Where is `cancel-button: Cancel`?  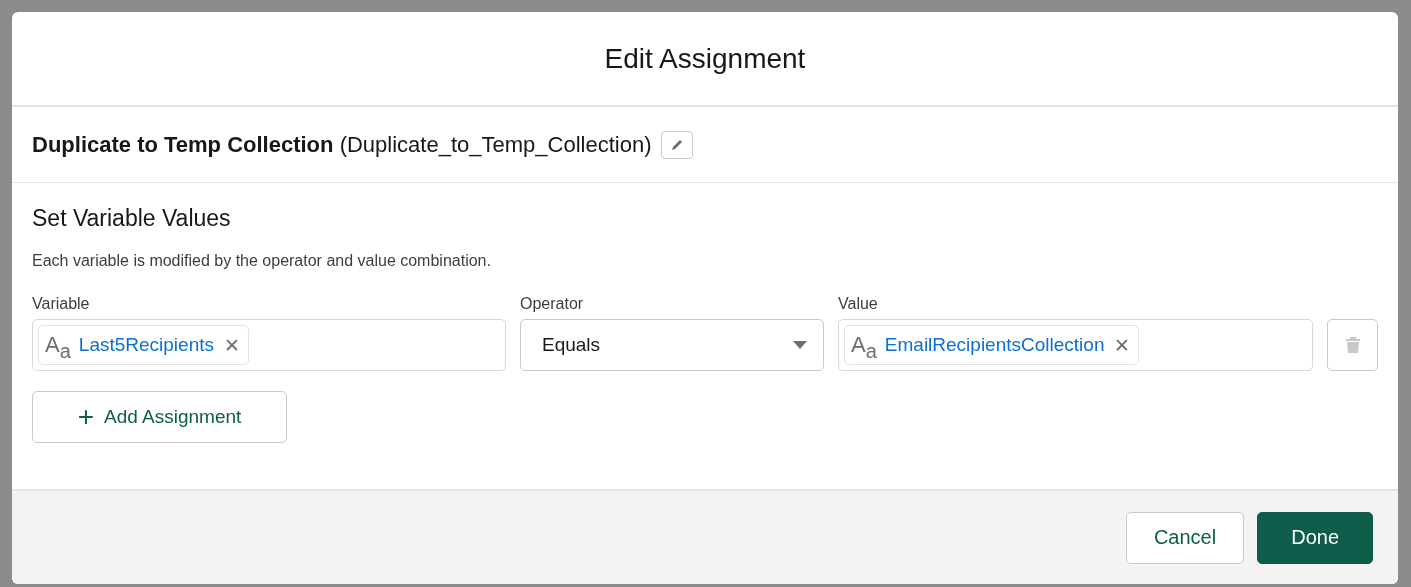 cancel-button: Cancel is located at coordinates (1185, 537).